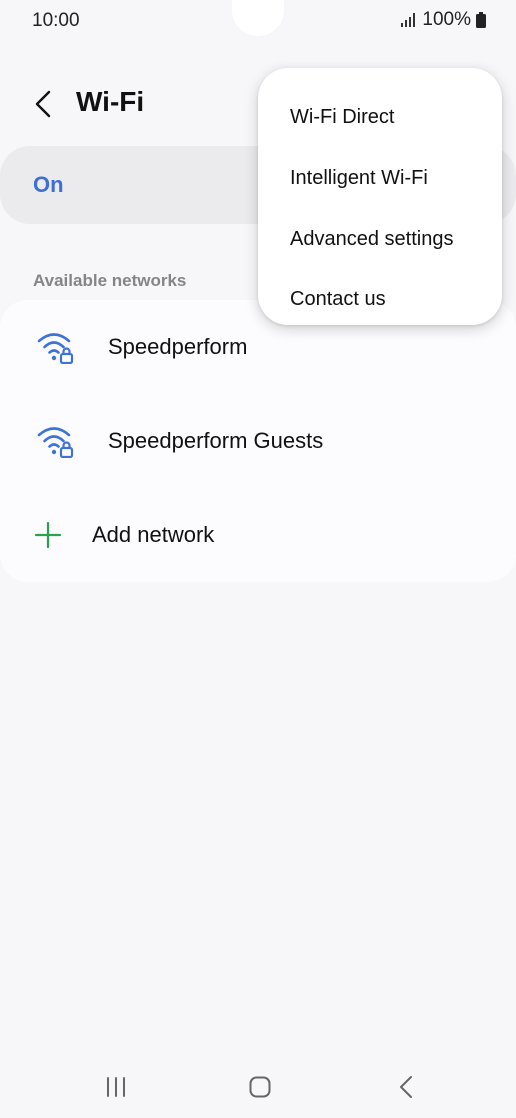 This screenshot has width=516, height=1118. What do you see at coordinates (216, 440) in the screenshot?
I see `network-name: Speedperform Guests` at bounding box center [216, 440].